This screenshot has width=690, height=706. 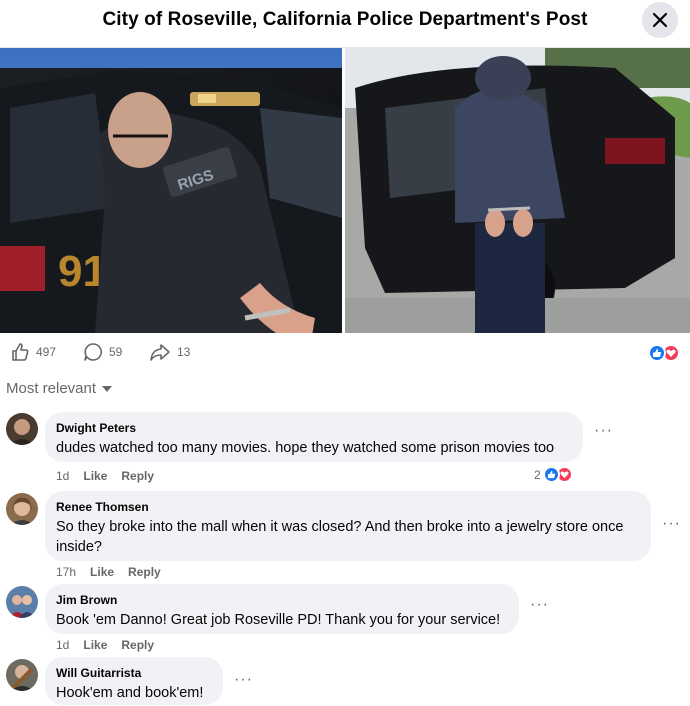 What do you see at coordinates (130, 693) in the screenshot?
I see `comment-text: Hook'em and book'em!` at bounding box center [130, 693].